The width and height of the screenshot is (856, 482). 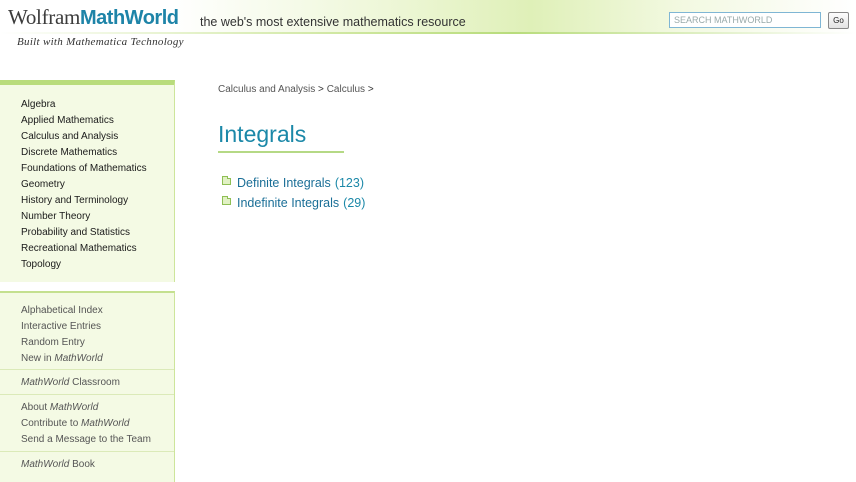 I want to click on sidebar-link-classroom: MathWorld Classroom, so click(x=87, y=383).